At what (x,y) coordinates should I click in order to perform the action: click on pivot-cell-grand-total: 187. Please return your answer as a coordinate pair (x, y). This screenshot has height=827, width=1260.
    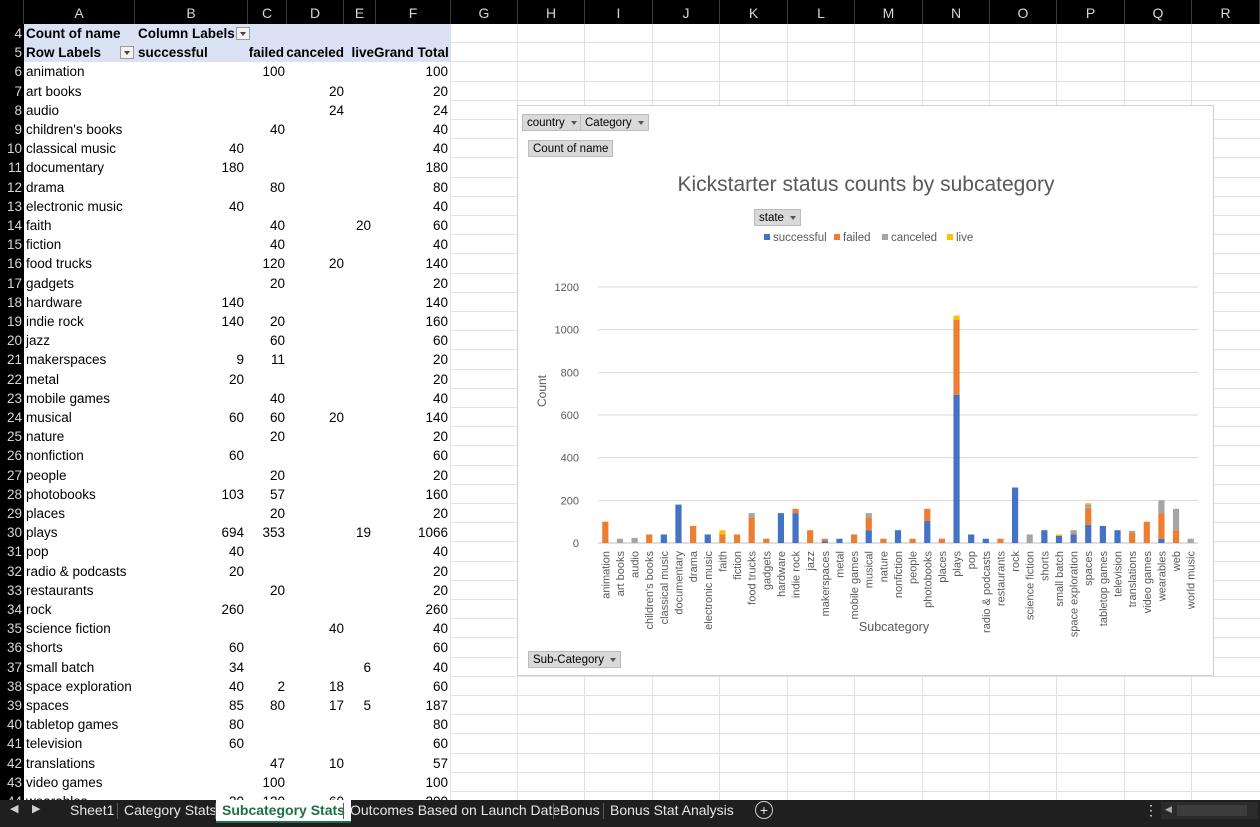
    Looking at the image, I should click on (411, 705).